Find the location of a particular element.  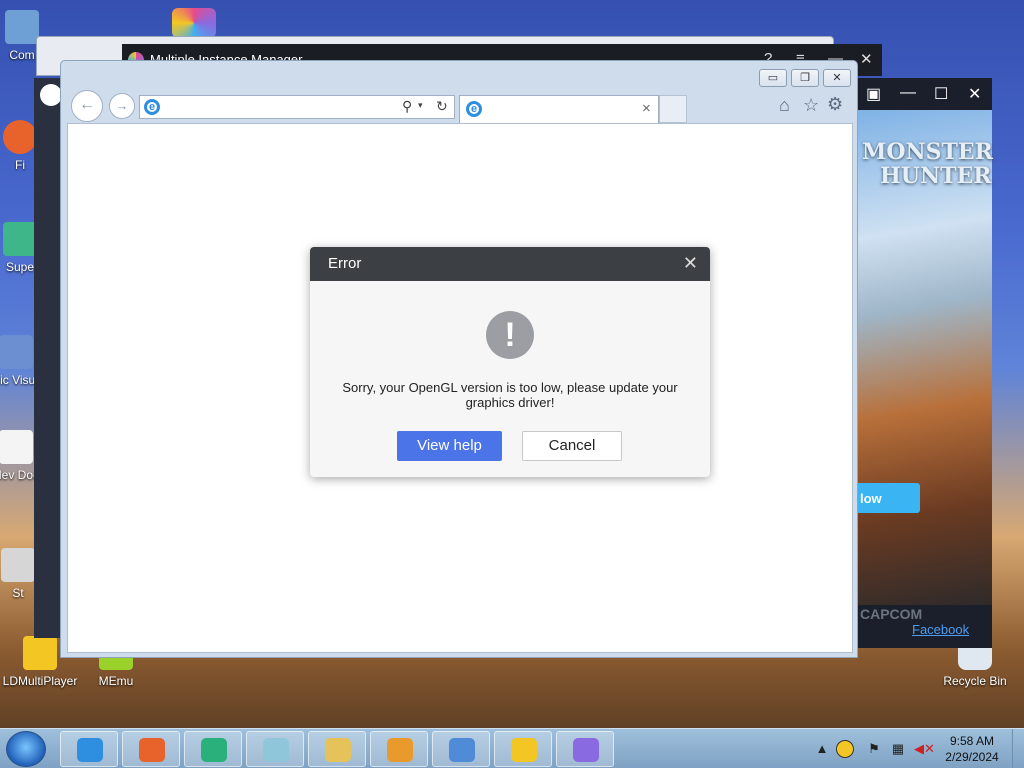

forward-button: → is located at coordinates (122, 106).